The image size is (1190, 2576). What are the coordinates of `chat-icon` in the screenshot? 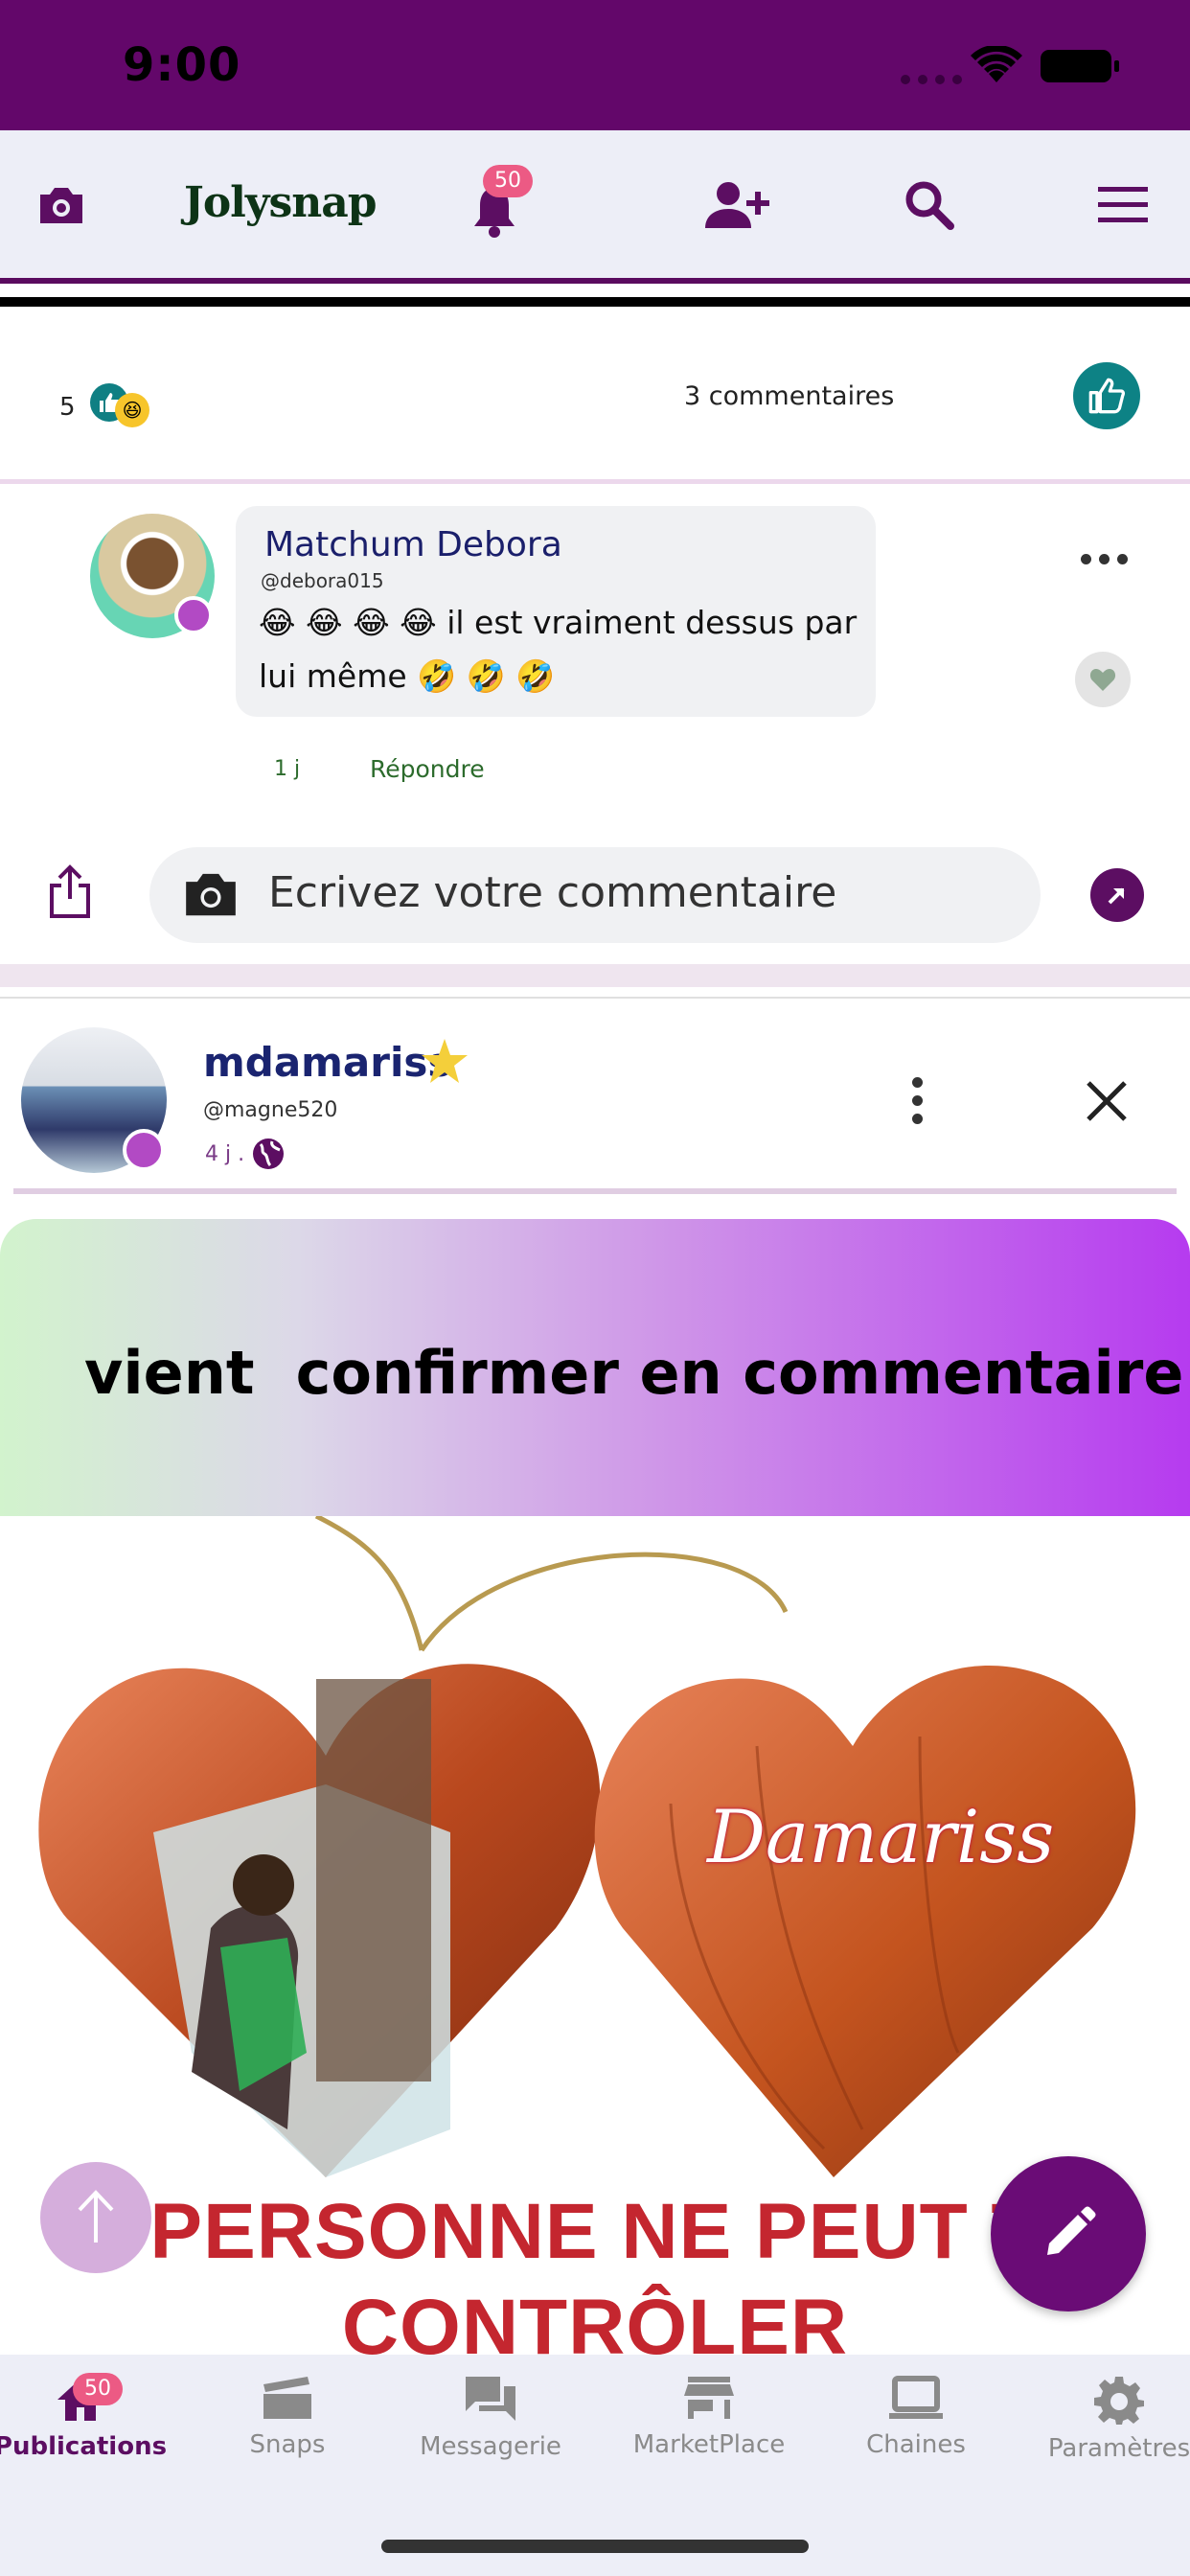 It's located at (491, 2399).